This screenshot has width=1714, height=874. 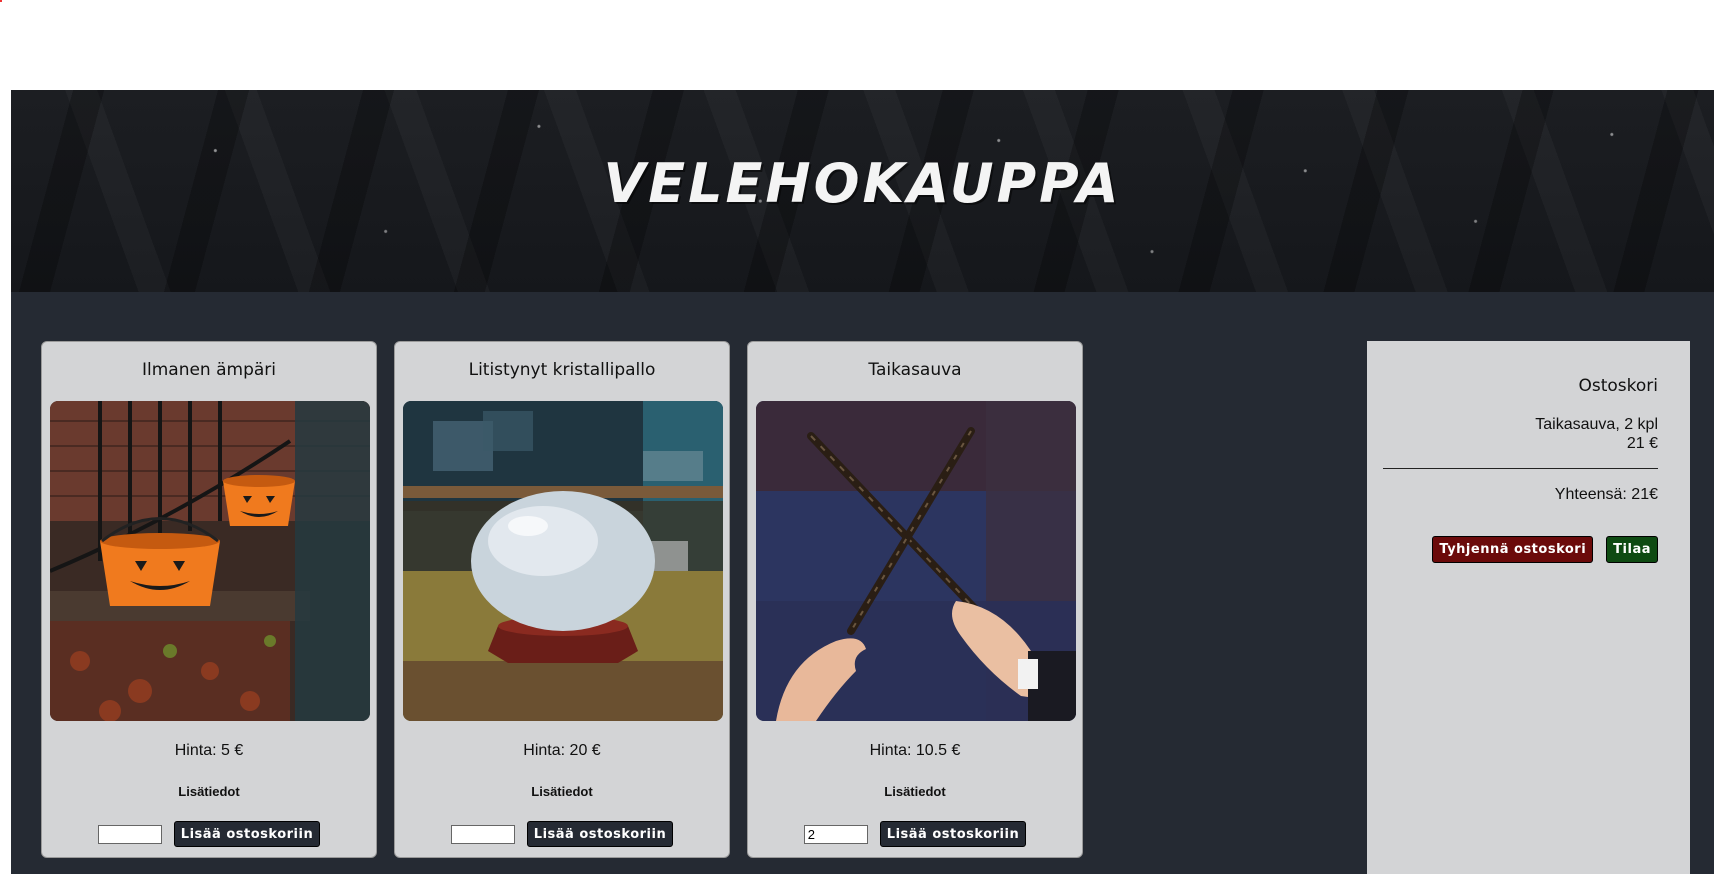 I want to click on cart-title: Ostoskori, so click(x=1618, y=386).